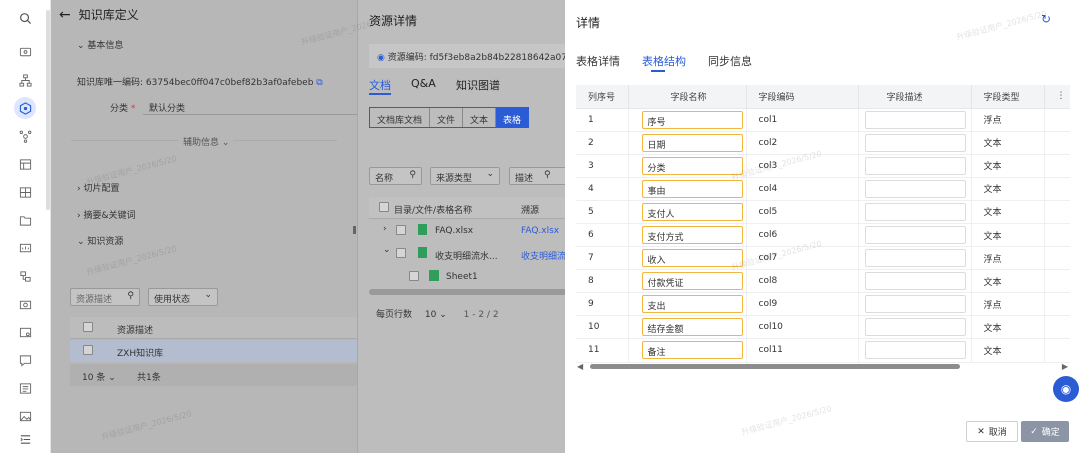 Image resolution: width=1080 pixels, height=453 pixels. What do you see at coordinates (48, 110) in the screenshot?
I see `sidebar-scrollbar` at bounding box center [48, 110].